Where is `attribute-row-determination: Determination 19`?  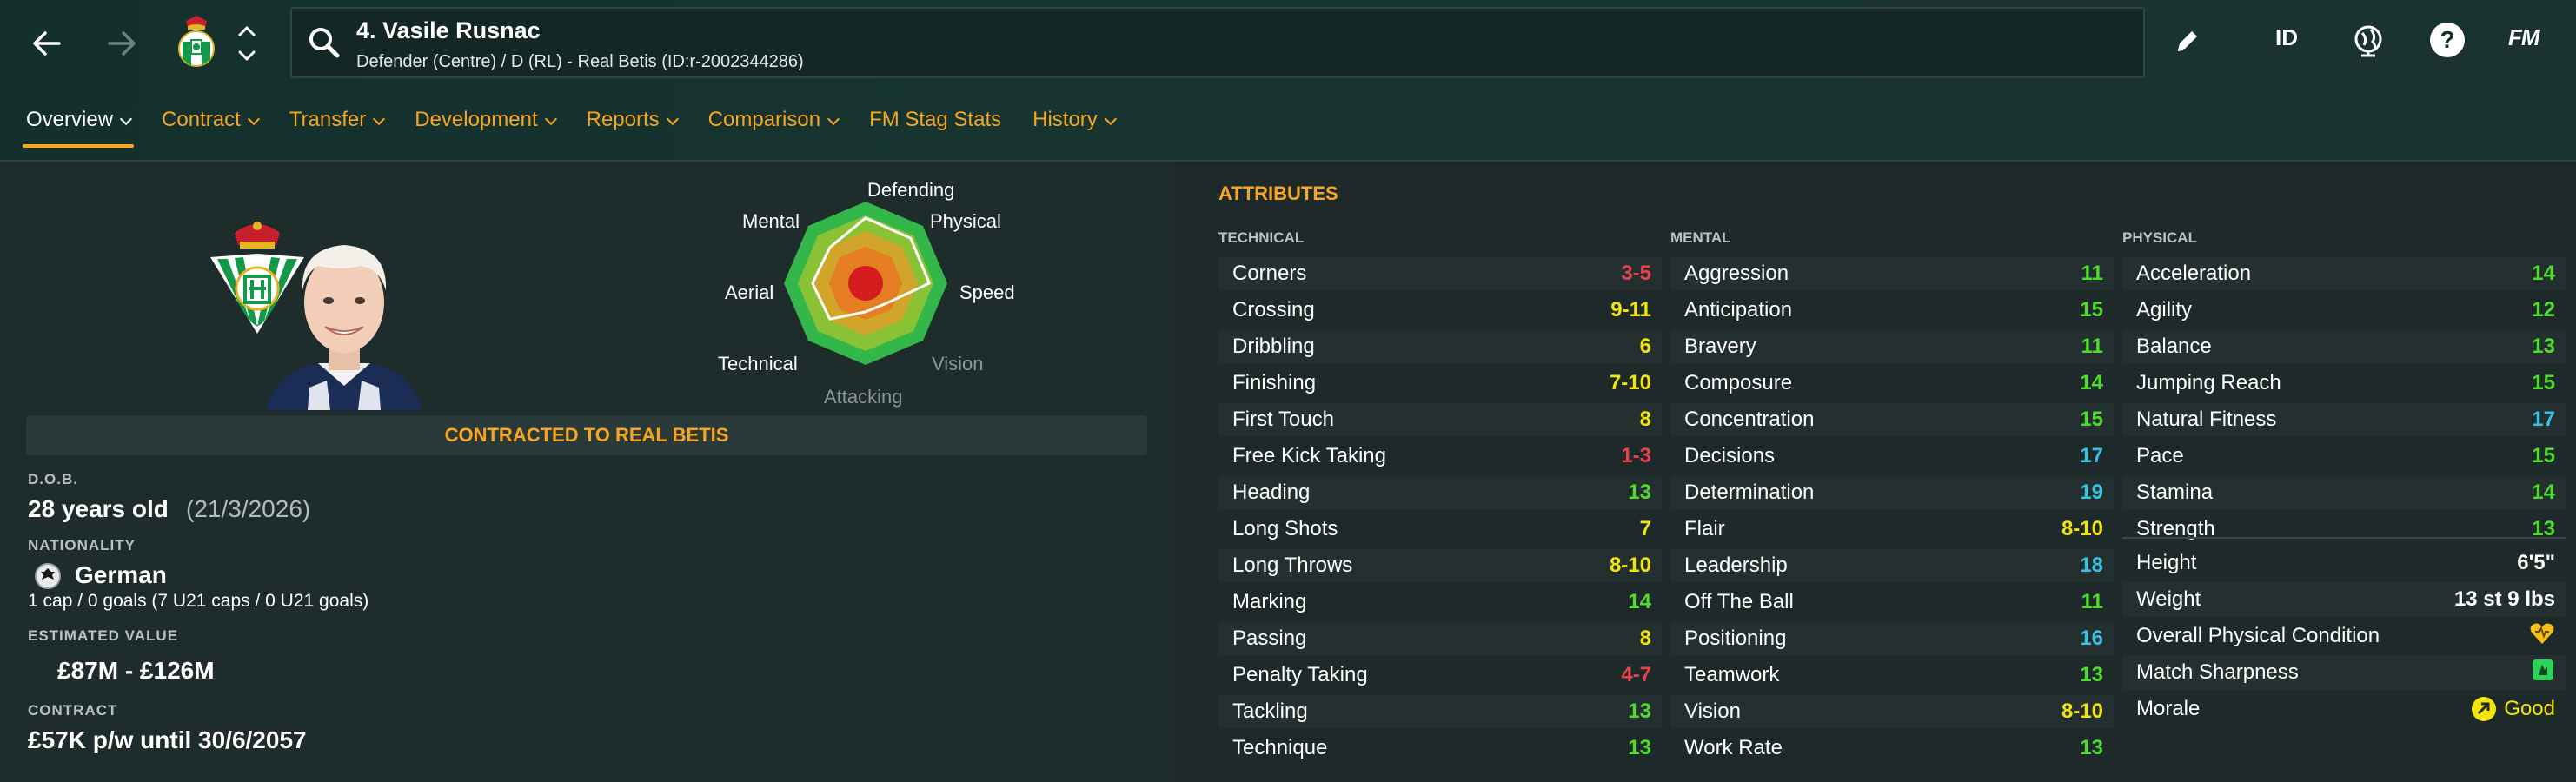 attribute-row-determination: Determination 19 is located at coordinates (1892, 493).